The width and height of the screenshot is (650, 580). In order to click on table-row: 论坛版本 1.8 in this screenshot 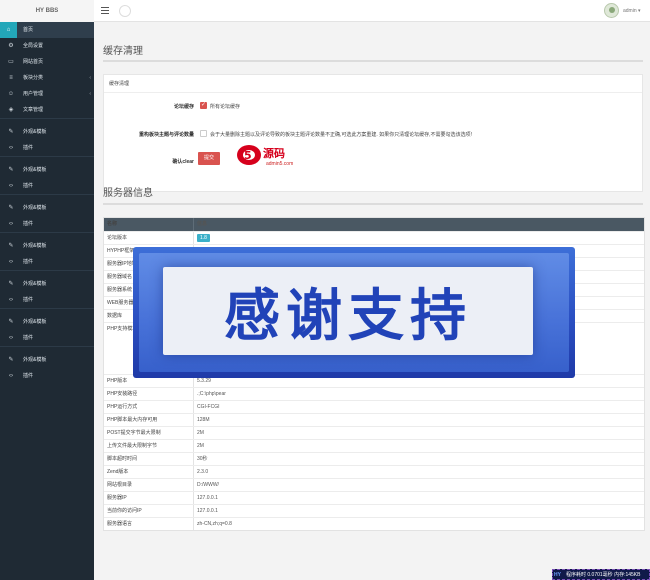, I will do `click(374, 237)`.